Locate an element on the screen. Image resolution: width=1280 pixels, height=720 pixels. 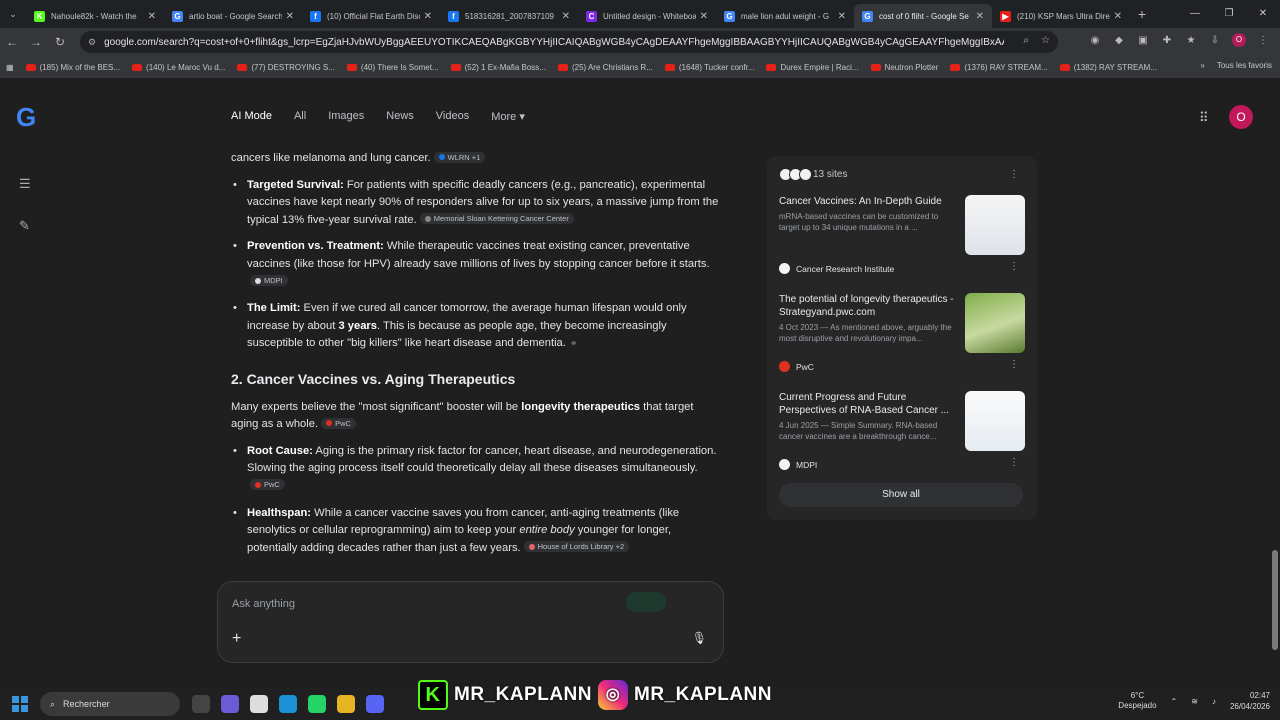
extension-badge-icon is located at coordinates (646, 602).